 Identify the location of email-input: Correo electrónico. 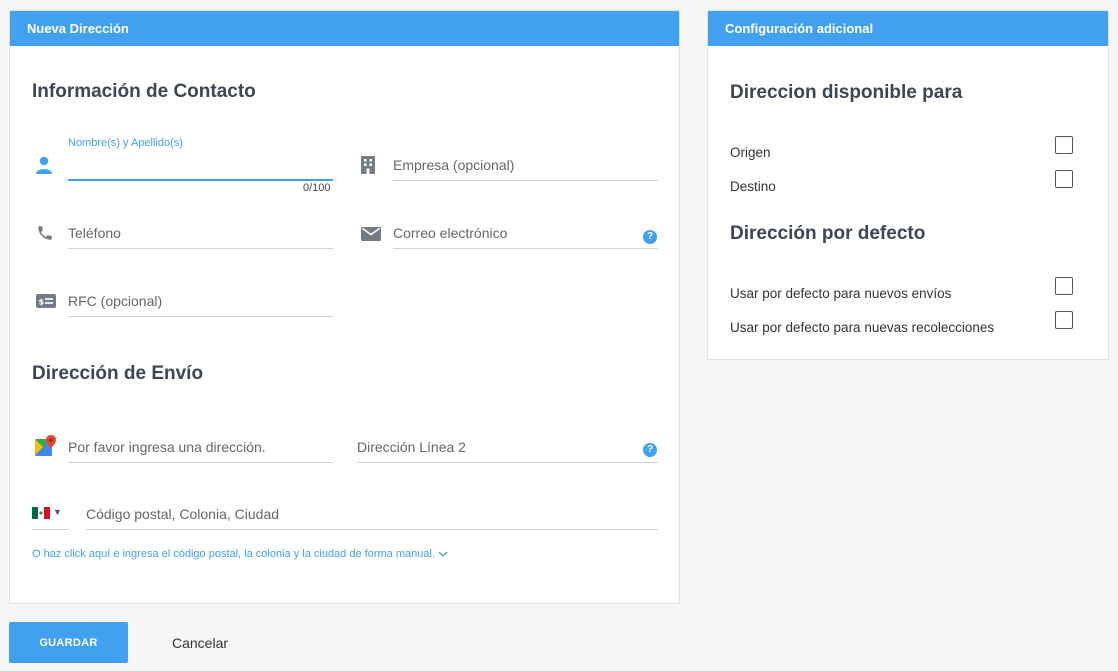
(525, 232).